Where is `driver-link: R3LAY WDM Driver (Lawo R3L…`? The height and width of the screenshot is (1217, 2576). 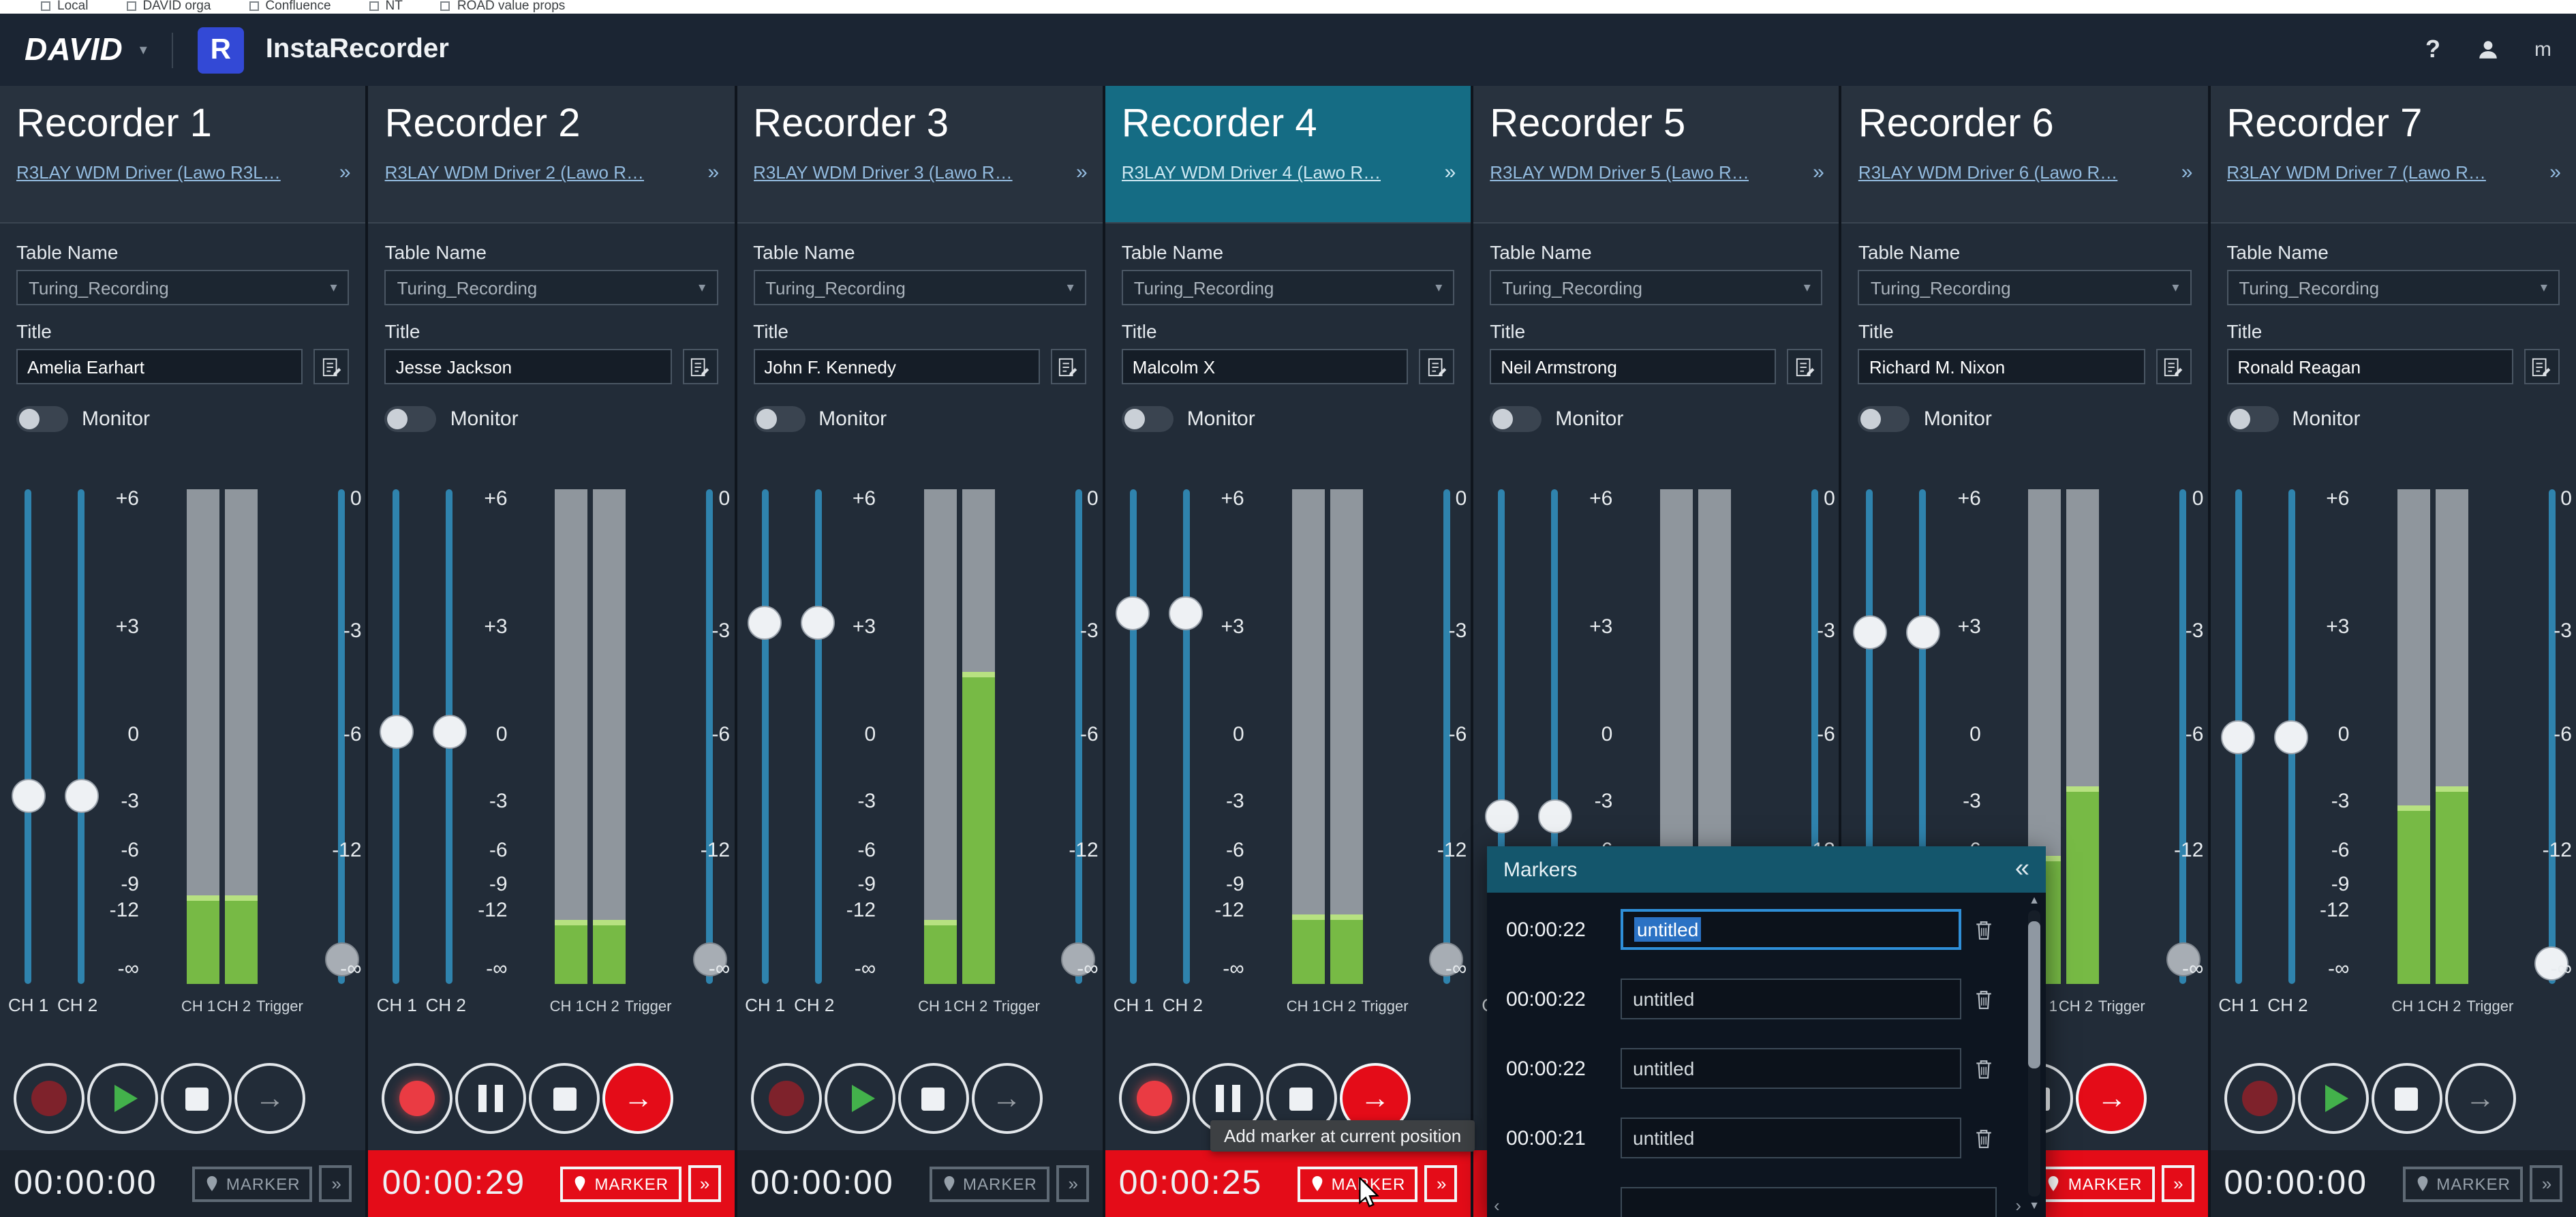
driver-link: R3LAY WDM Driver (Lawo R3L… is located at coordinates (148, 173).